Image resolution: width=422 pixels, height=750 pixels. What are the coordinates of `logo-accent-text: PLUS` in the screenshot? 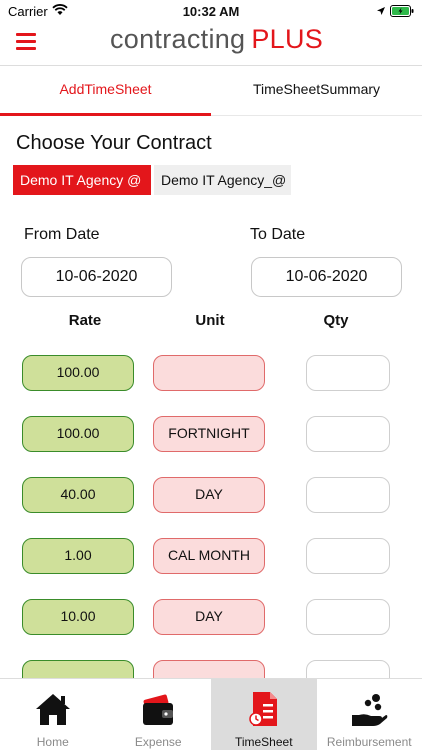 It's located at (287, 39).